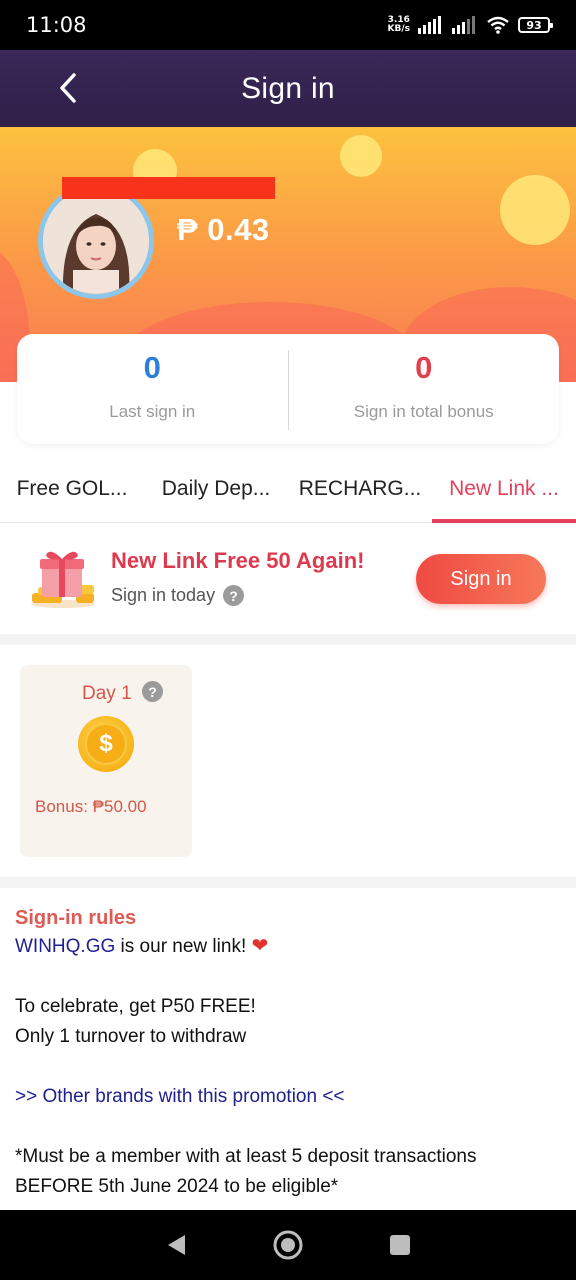 Image resolution: width=576 pixels, height=1280 pixels. Describe the element at coordinates (288, 1097) in the screenshot. I see `other-brands-link: >> Other brands with this promotion <<` at that location.